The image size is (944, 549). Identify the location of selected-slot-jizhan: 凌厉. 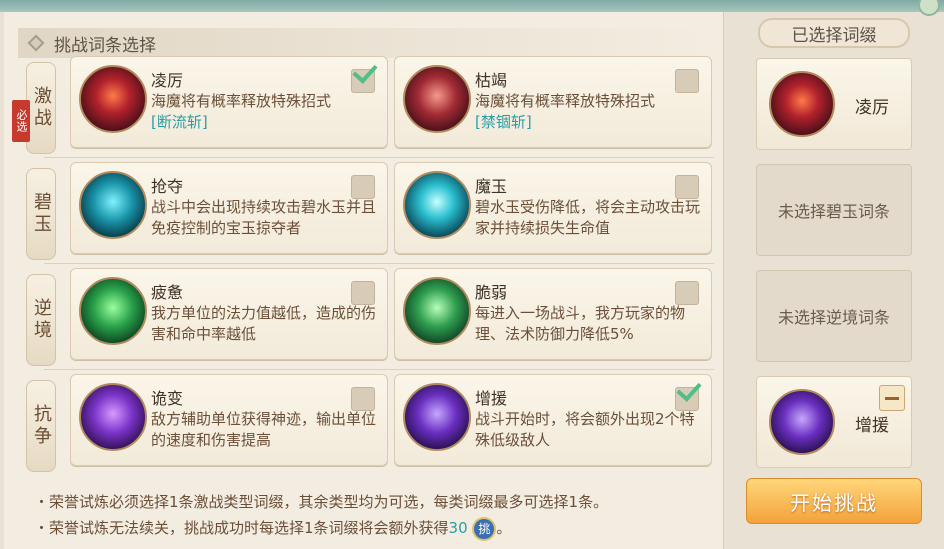
(834, 104).